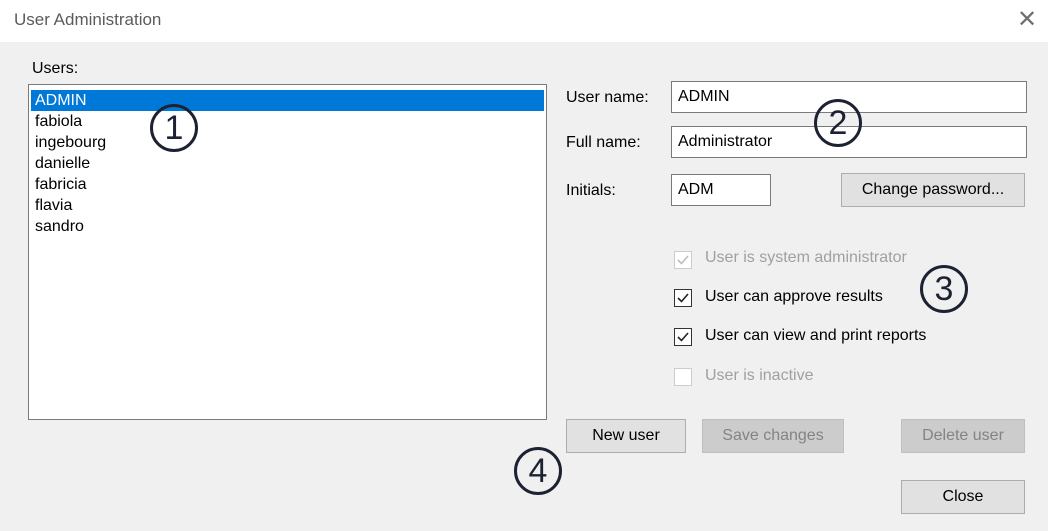 The image size is (1048, 531). I want to click on view-reports-label: User can view and print reports, so click(816, 335).